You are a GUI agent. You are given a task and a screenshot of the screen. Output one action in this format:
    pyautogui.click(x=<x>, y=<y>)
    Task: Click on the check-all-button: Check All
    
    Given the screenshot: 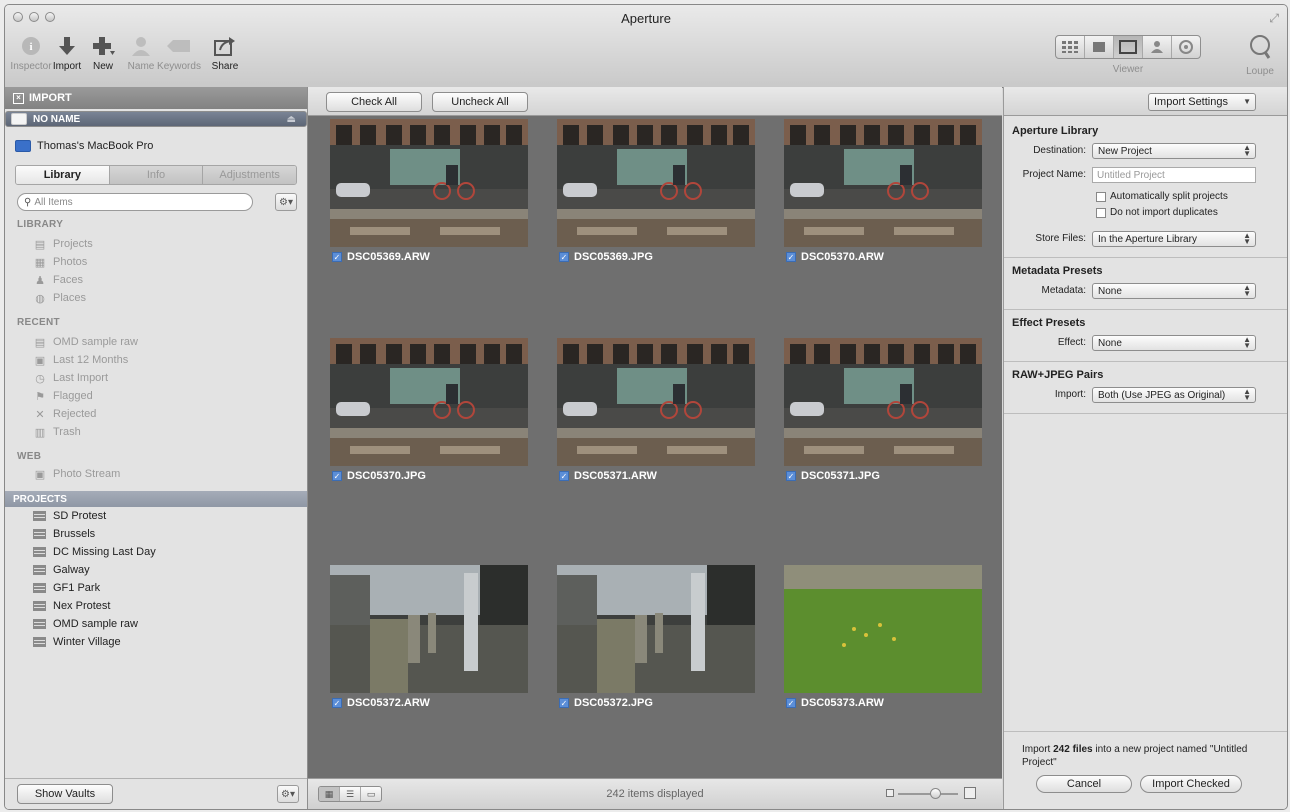 What is the action you would take?
    pyautogui.click(x=374, y=102)
    